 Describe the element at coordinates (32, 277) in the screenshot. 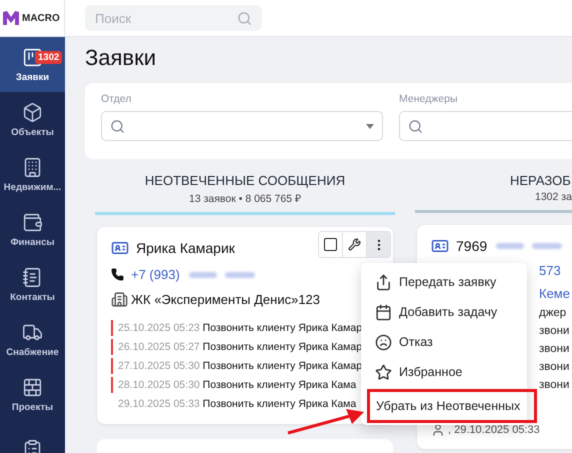

I see `notebook-icon` at that location.